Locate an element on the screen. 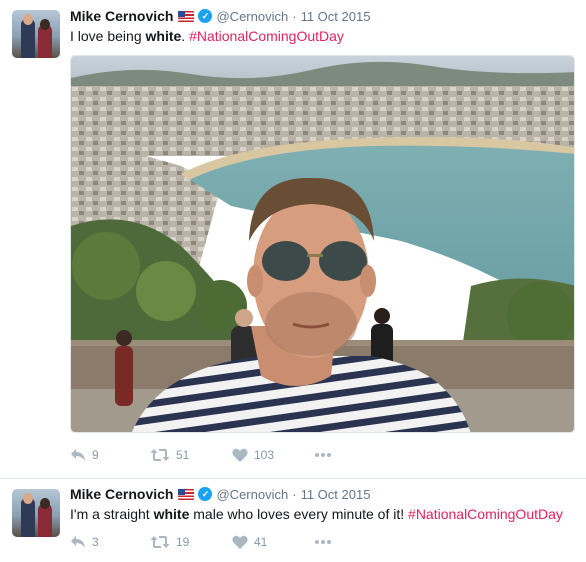  retweet-count: 51 is located at coordinates (183, 455).